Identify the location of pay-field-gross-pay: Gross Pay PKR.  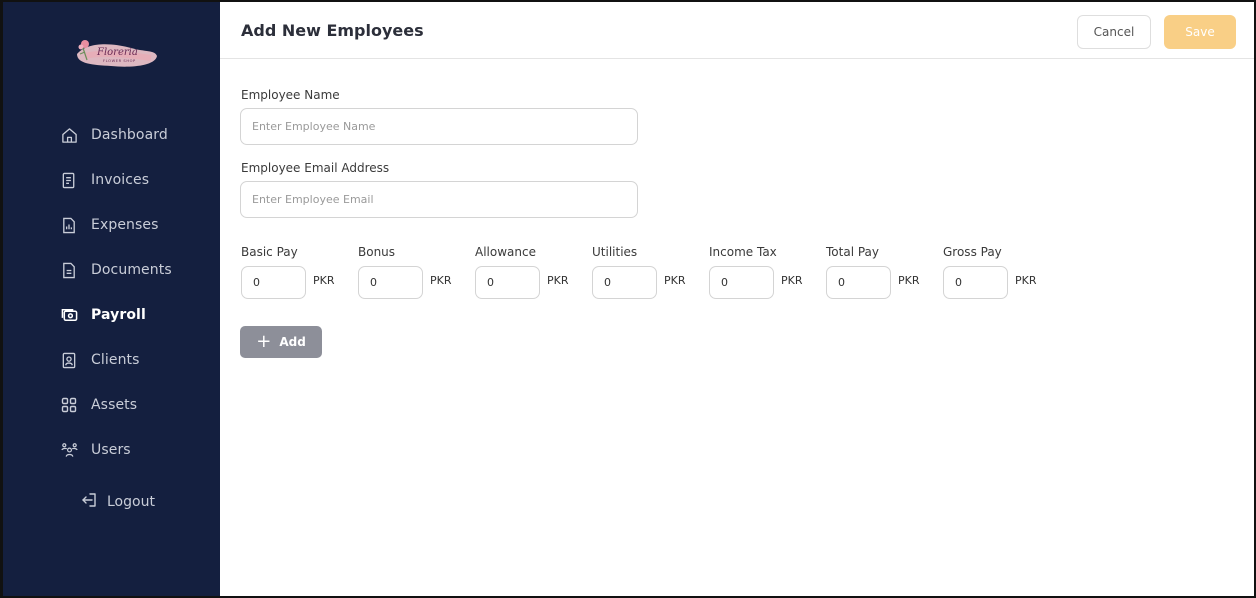
(998, 275).